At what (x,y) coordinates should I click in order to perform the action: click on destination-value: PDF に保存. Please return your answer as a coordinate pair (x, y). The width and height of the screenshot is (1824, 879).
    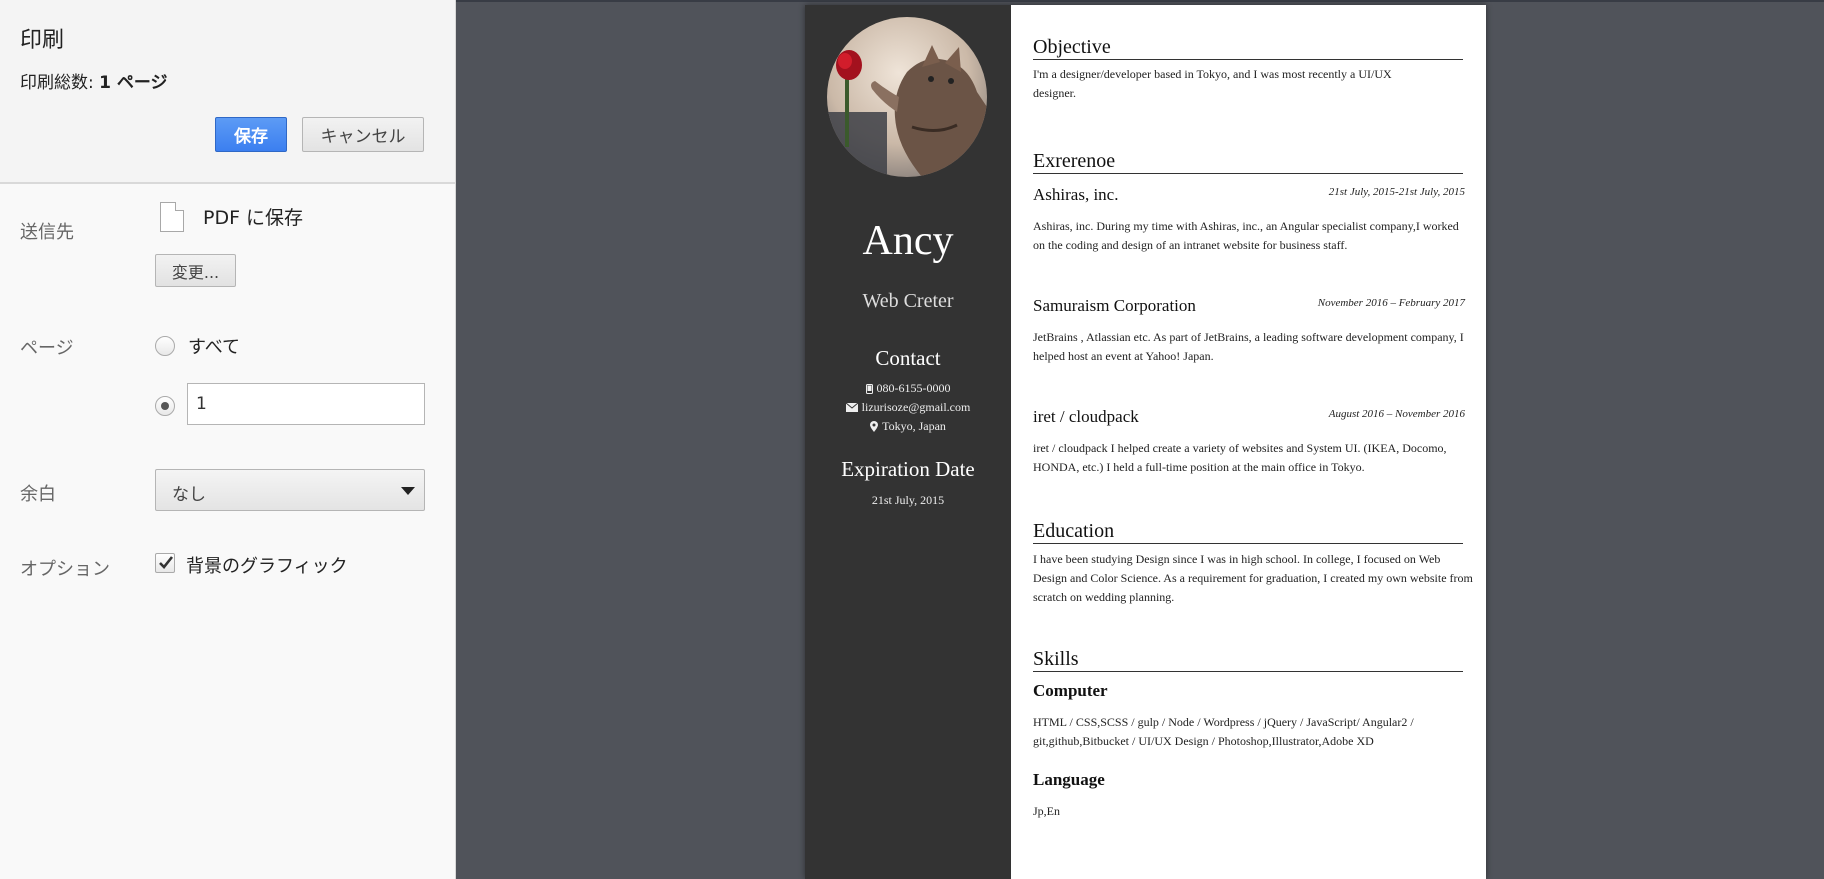
    Looking at the image, I should click on (253, 218).